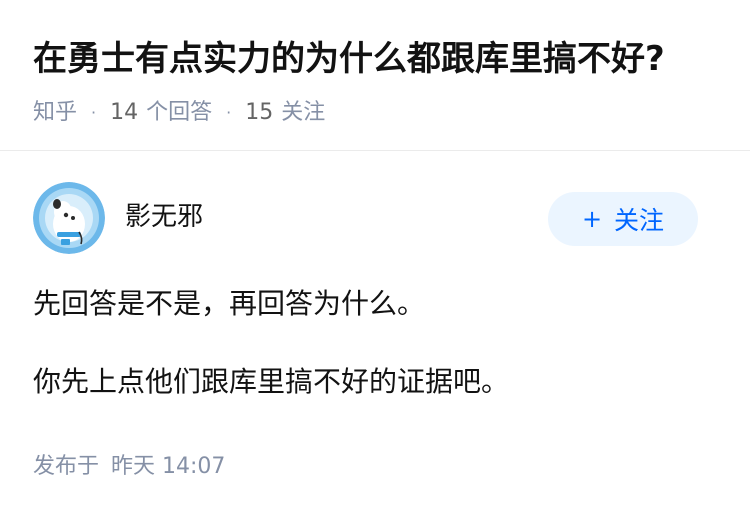 The image size is (750, 518). Describe the element at coordinates (365, 218) in the screenshot. I see `author-row: 影无邪 + 关注` at that location.